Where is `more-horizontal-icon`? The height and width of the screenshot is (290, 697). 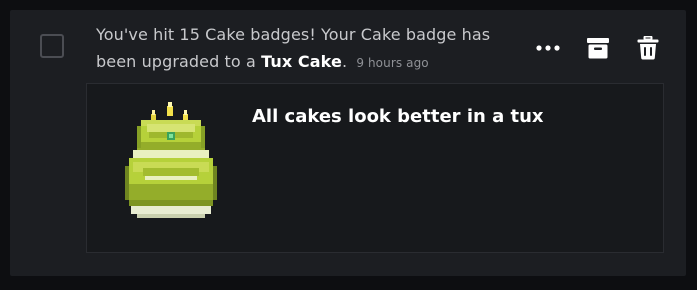
more-horizontal-icon is located at coordinates (548, 48).